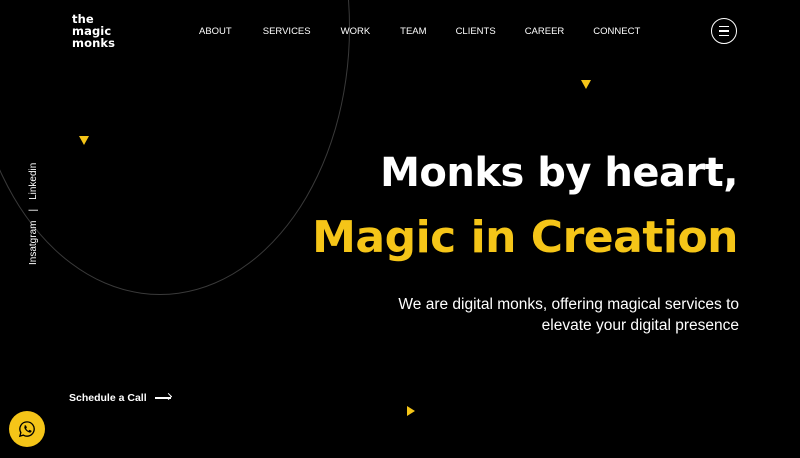 The height and width of the screenshot is (458, 800). What do you see at coordinates (93, 31) in the screenshot?
I see `logo: the magic monks` at bounding box center [93, 31].